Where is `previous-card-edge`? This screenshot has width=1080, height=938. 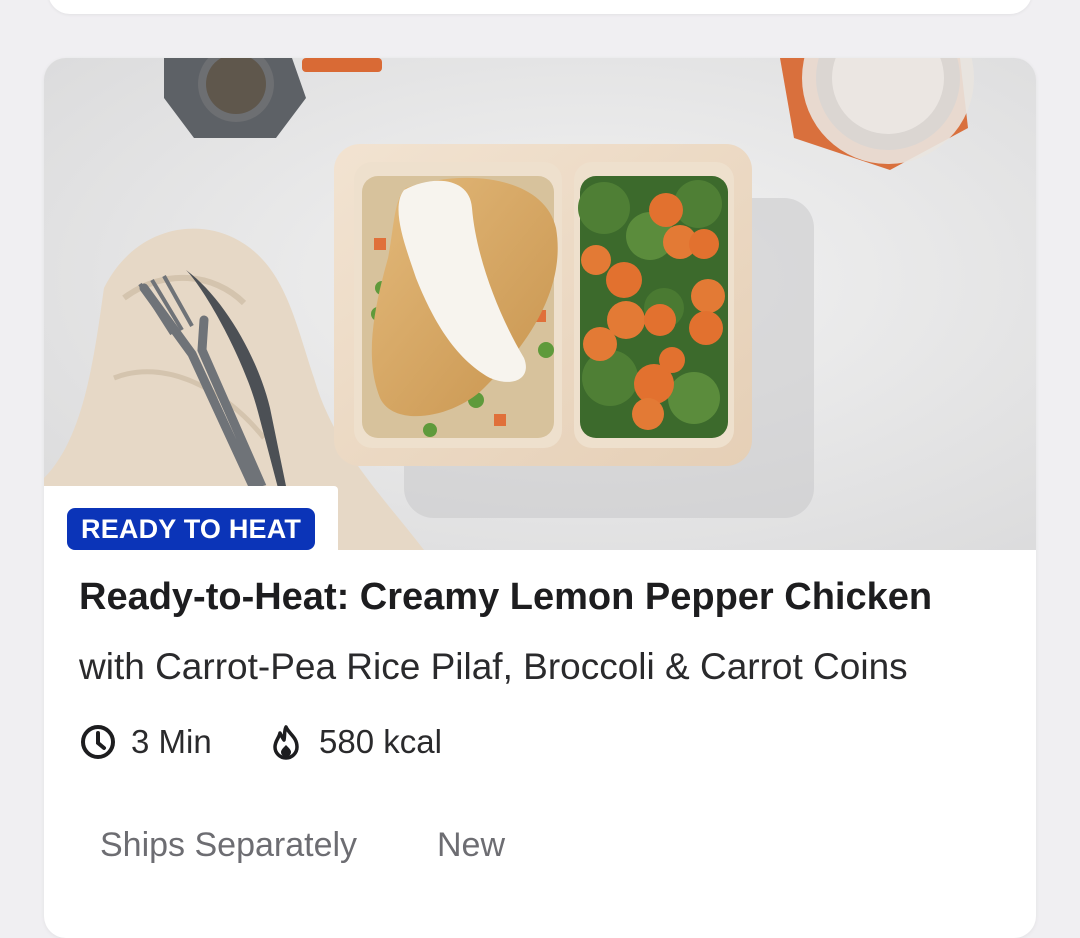 previous-card-edge is located at coordinates (540, 7).